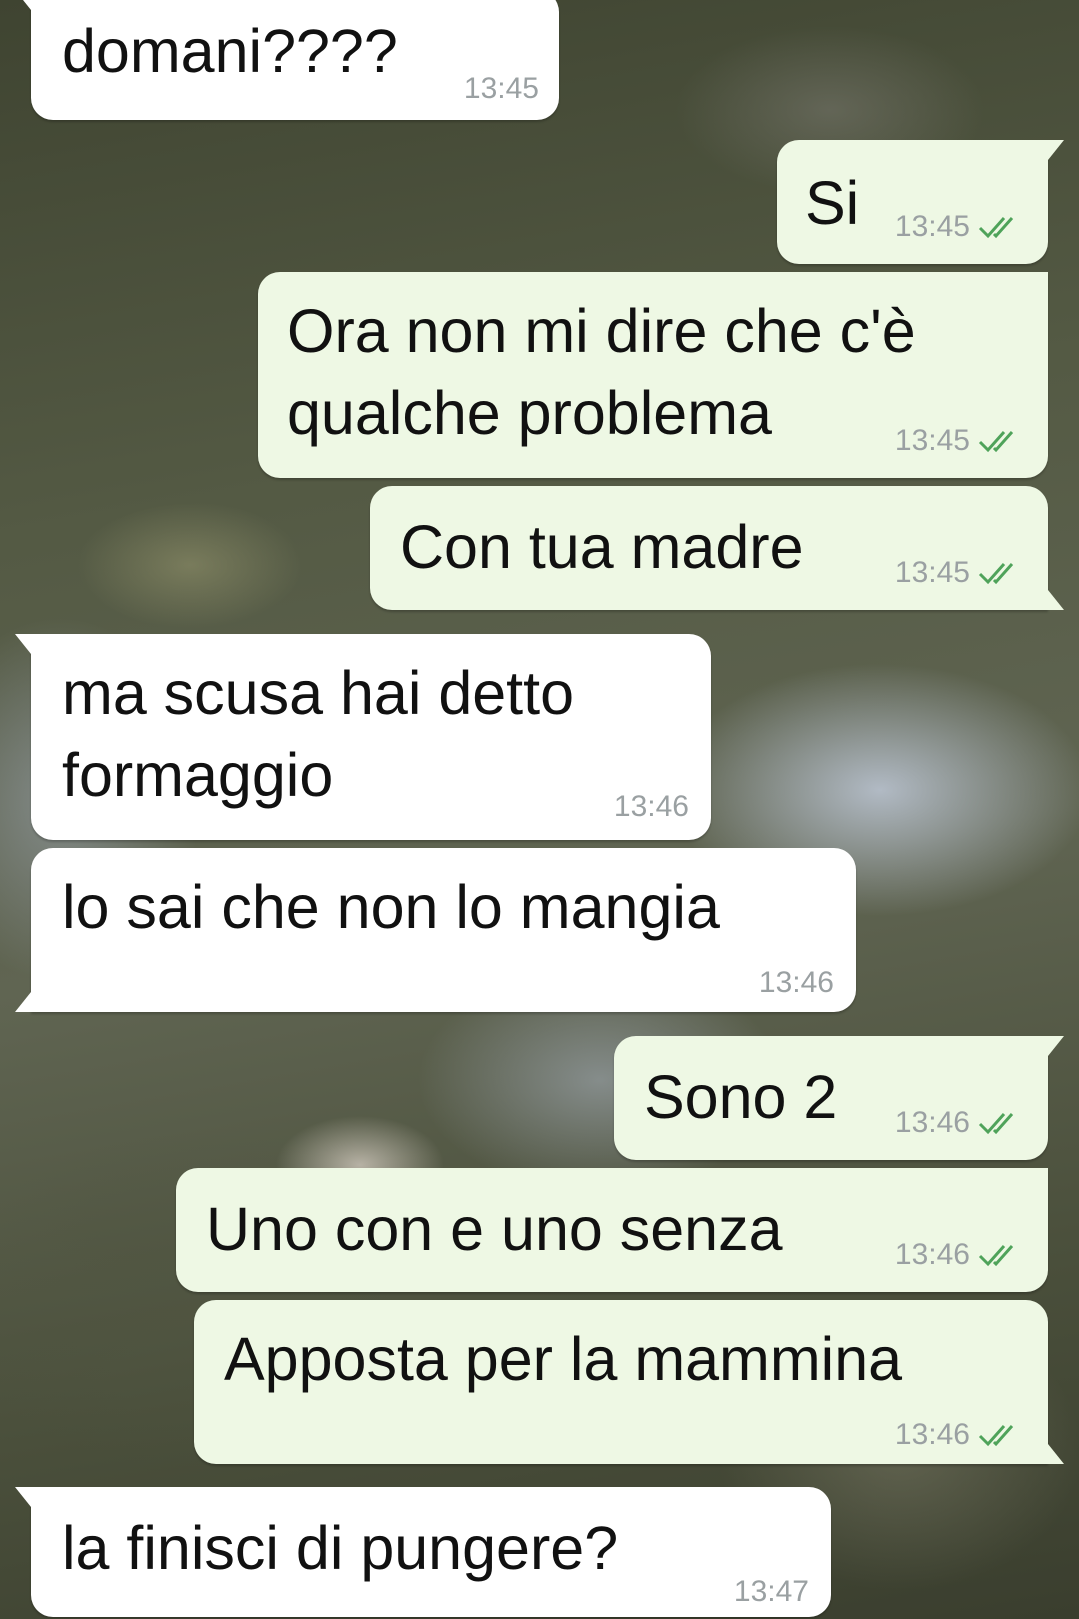 This screenshot has width=1079, height=1619. Describe the element at coordinates (920, 202) in the screenshot. I see `message-bubble-outgoing: Si 13:45` at that location.